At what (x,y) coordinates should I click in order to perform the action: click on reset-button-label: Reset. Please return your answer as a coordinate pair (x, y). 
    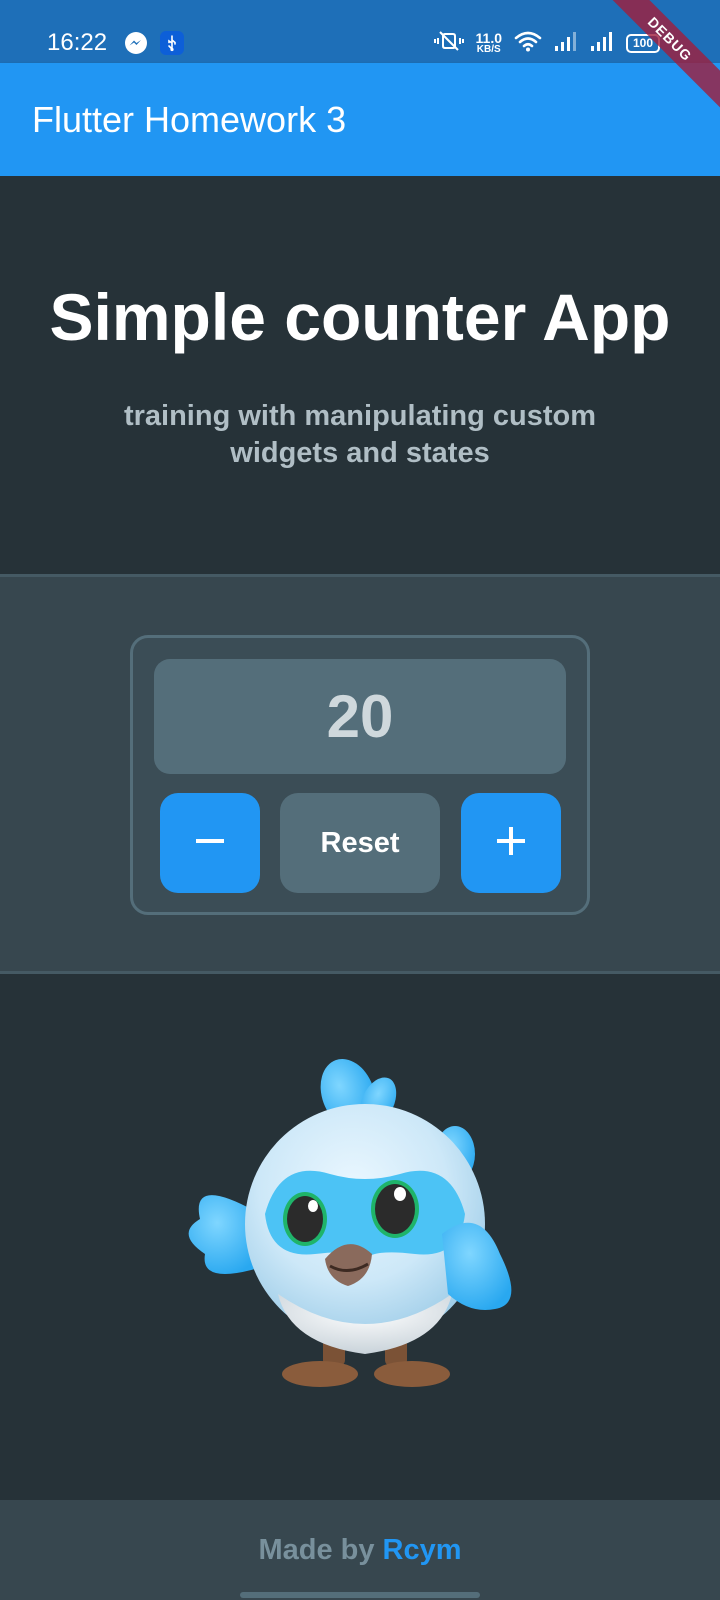
    Looking at the image, I should click on (360, 842).